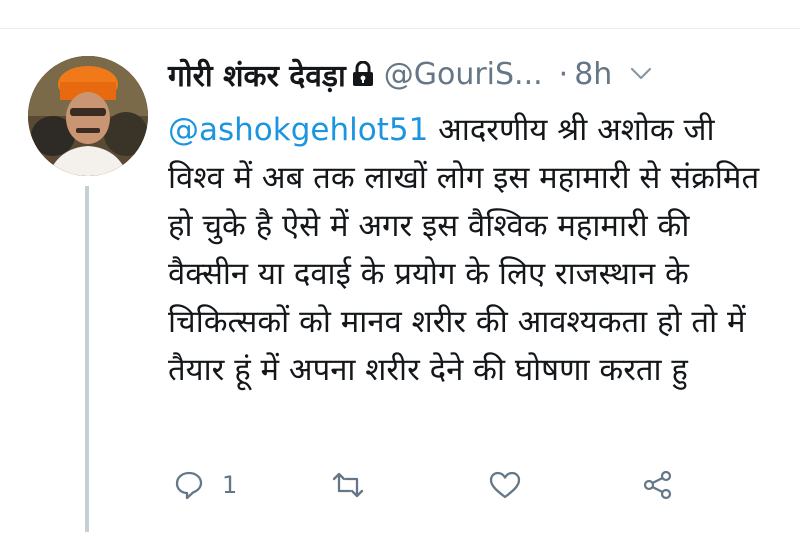 The height and width of the screenshot is (535, 800). I want to click on tweet-header: गोरी शंकर देवड़ा @GouriS... · 8h, so click(474, 74).